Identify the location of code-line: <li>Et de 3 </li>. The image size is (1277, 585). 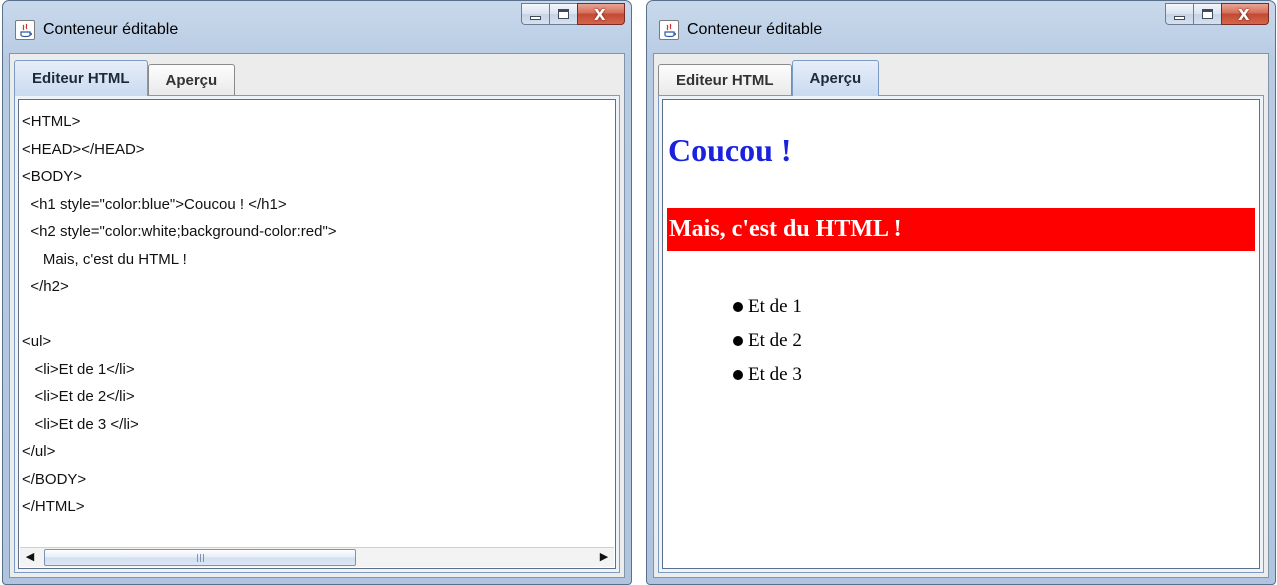
(80, 424).